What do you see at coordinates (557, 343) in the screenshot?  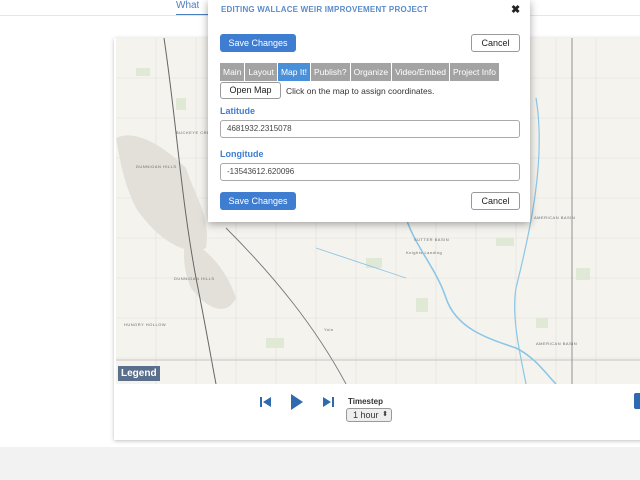 I see `map-label-american-basin-south: AMERICAN BASIN` at bounding box center [557, 343].